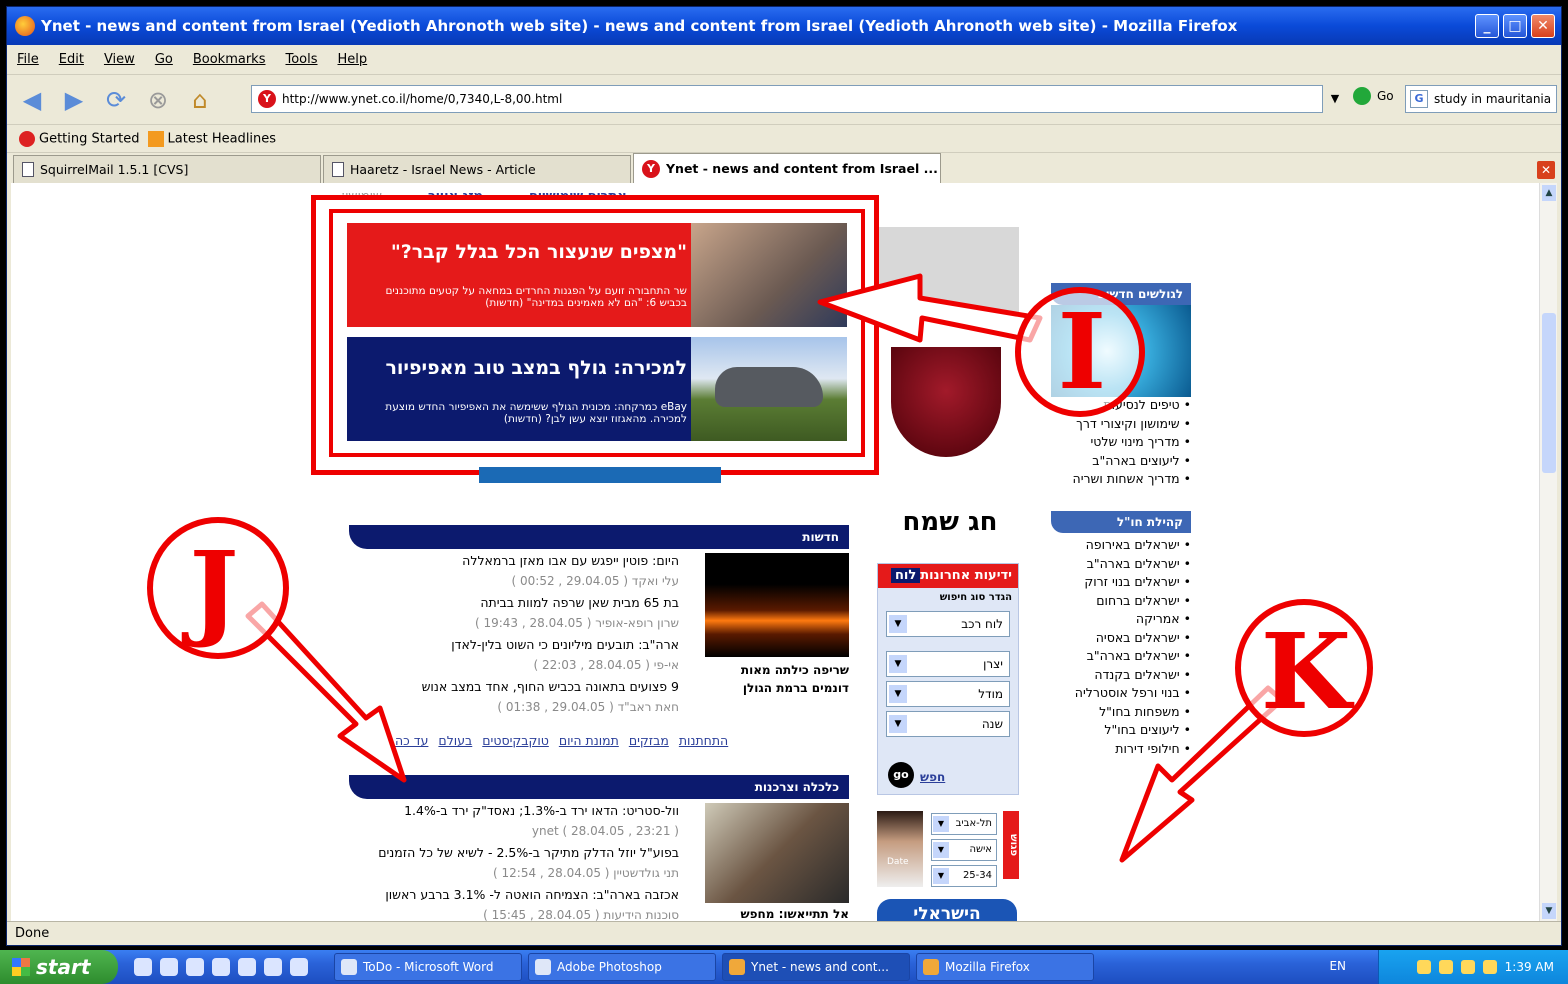  Describe the element at coordinates (930, 308) in the screenshot. I see `arrow-i-pointer` at that location.